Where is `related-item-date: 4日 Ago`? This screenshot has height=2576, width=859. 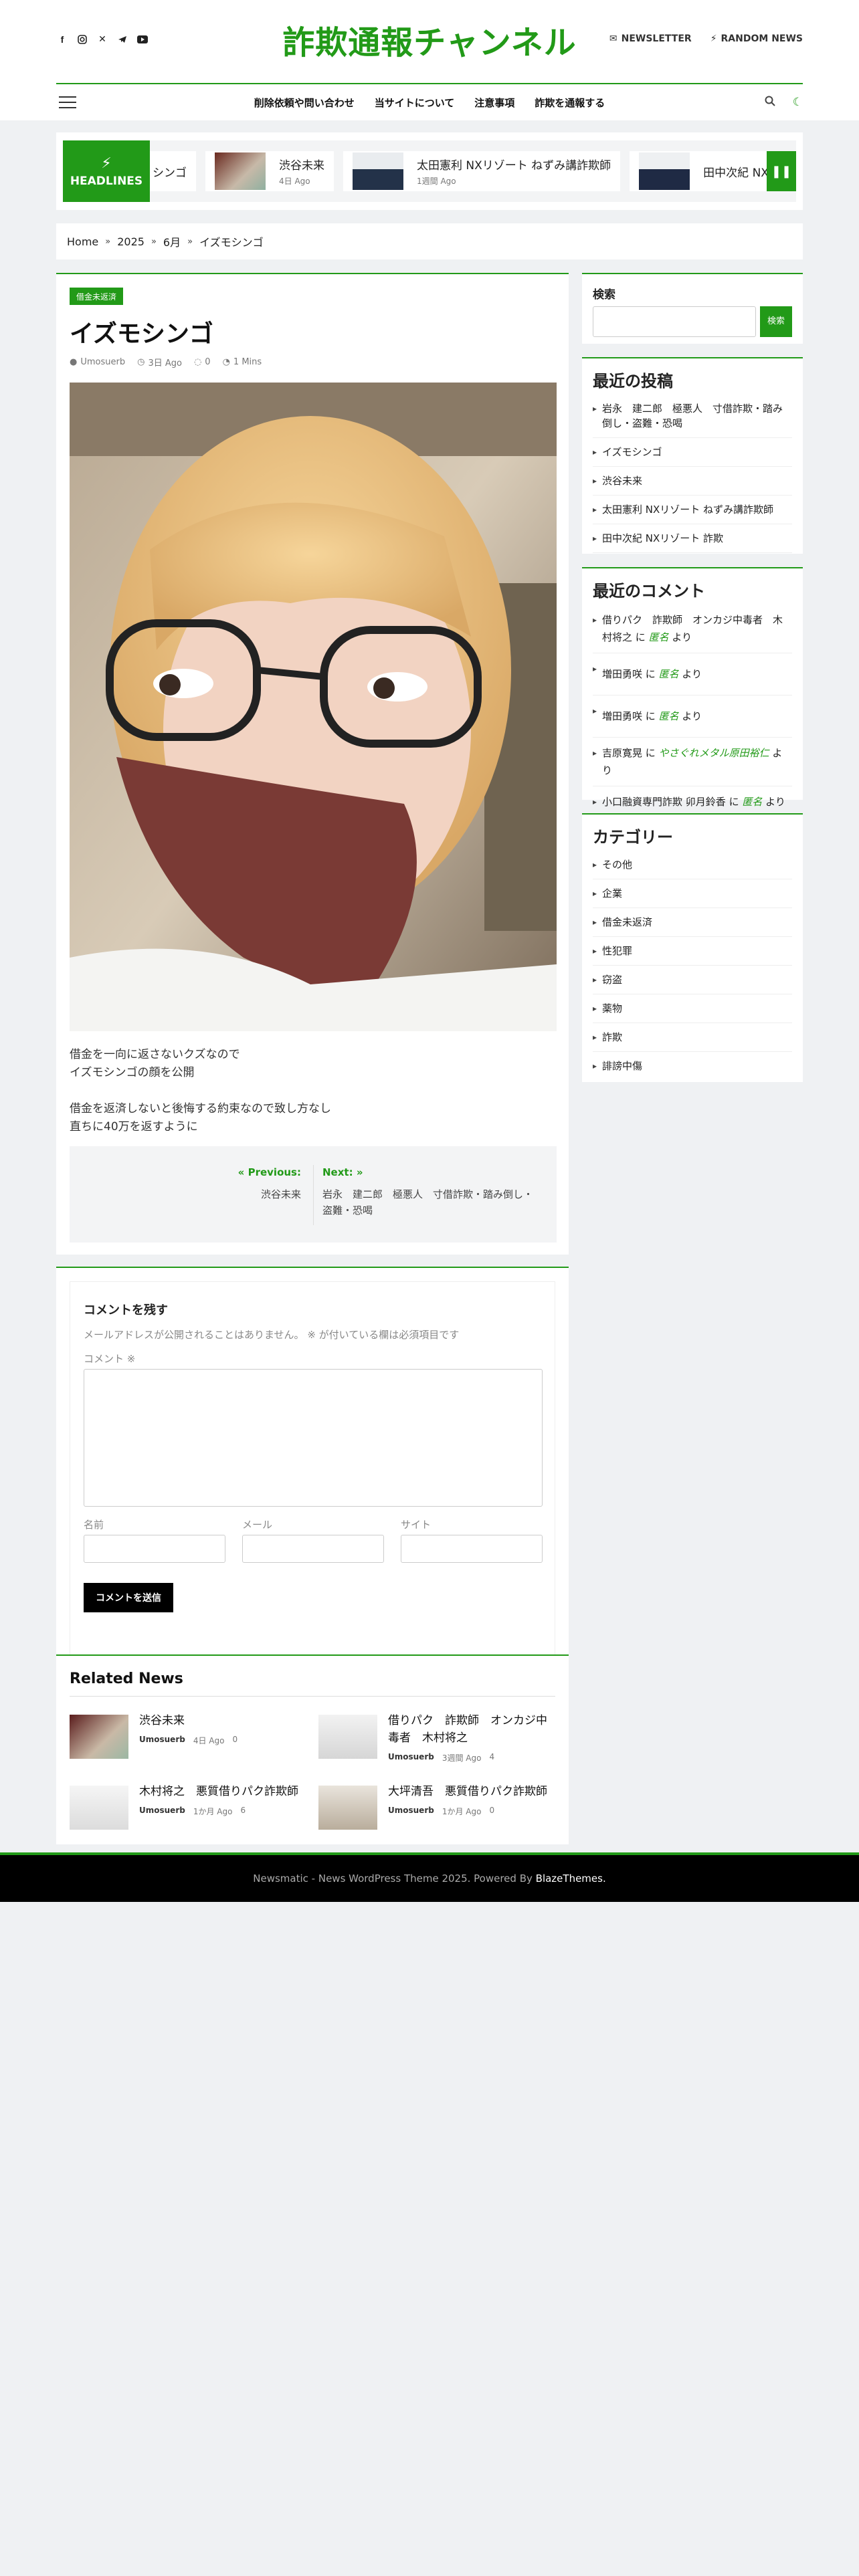
related-item-date: 4日 Ago is located at coordinates (209, 1741).